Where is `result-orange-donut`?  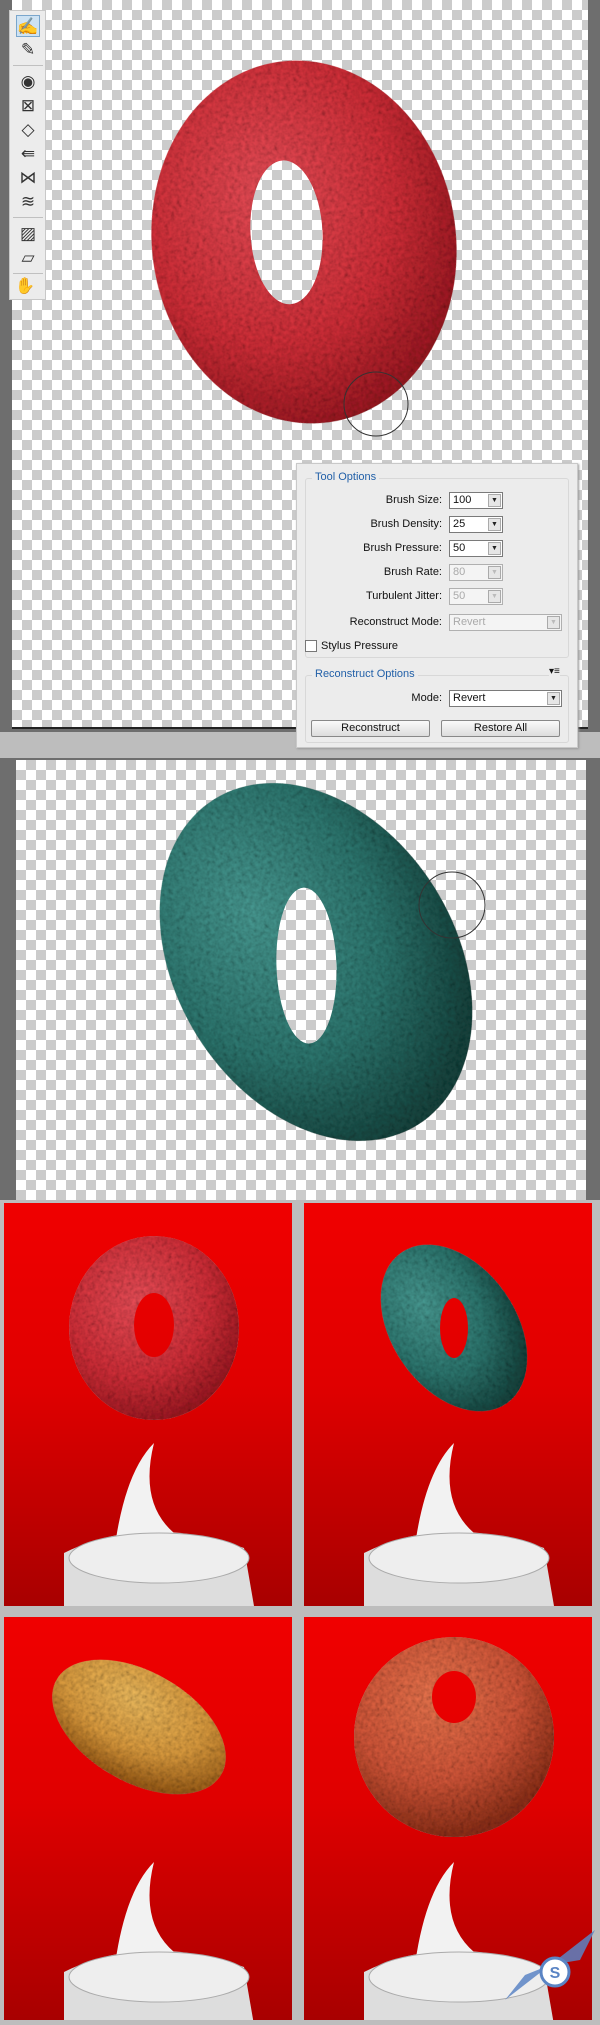
result-orange-donut is located at coordinates (148, 1818).